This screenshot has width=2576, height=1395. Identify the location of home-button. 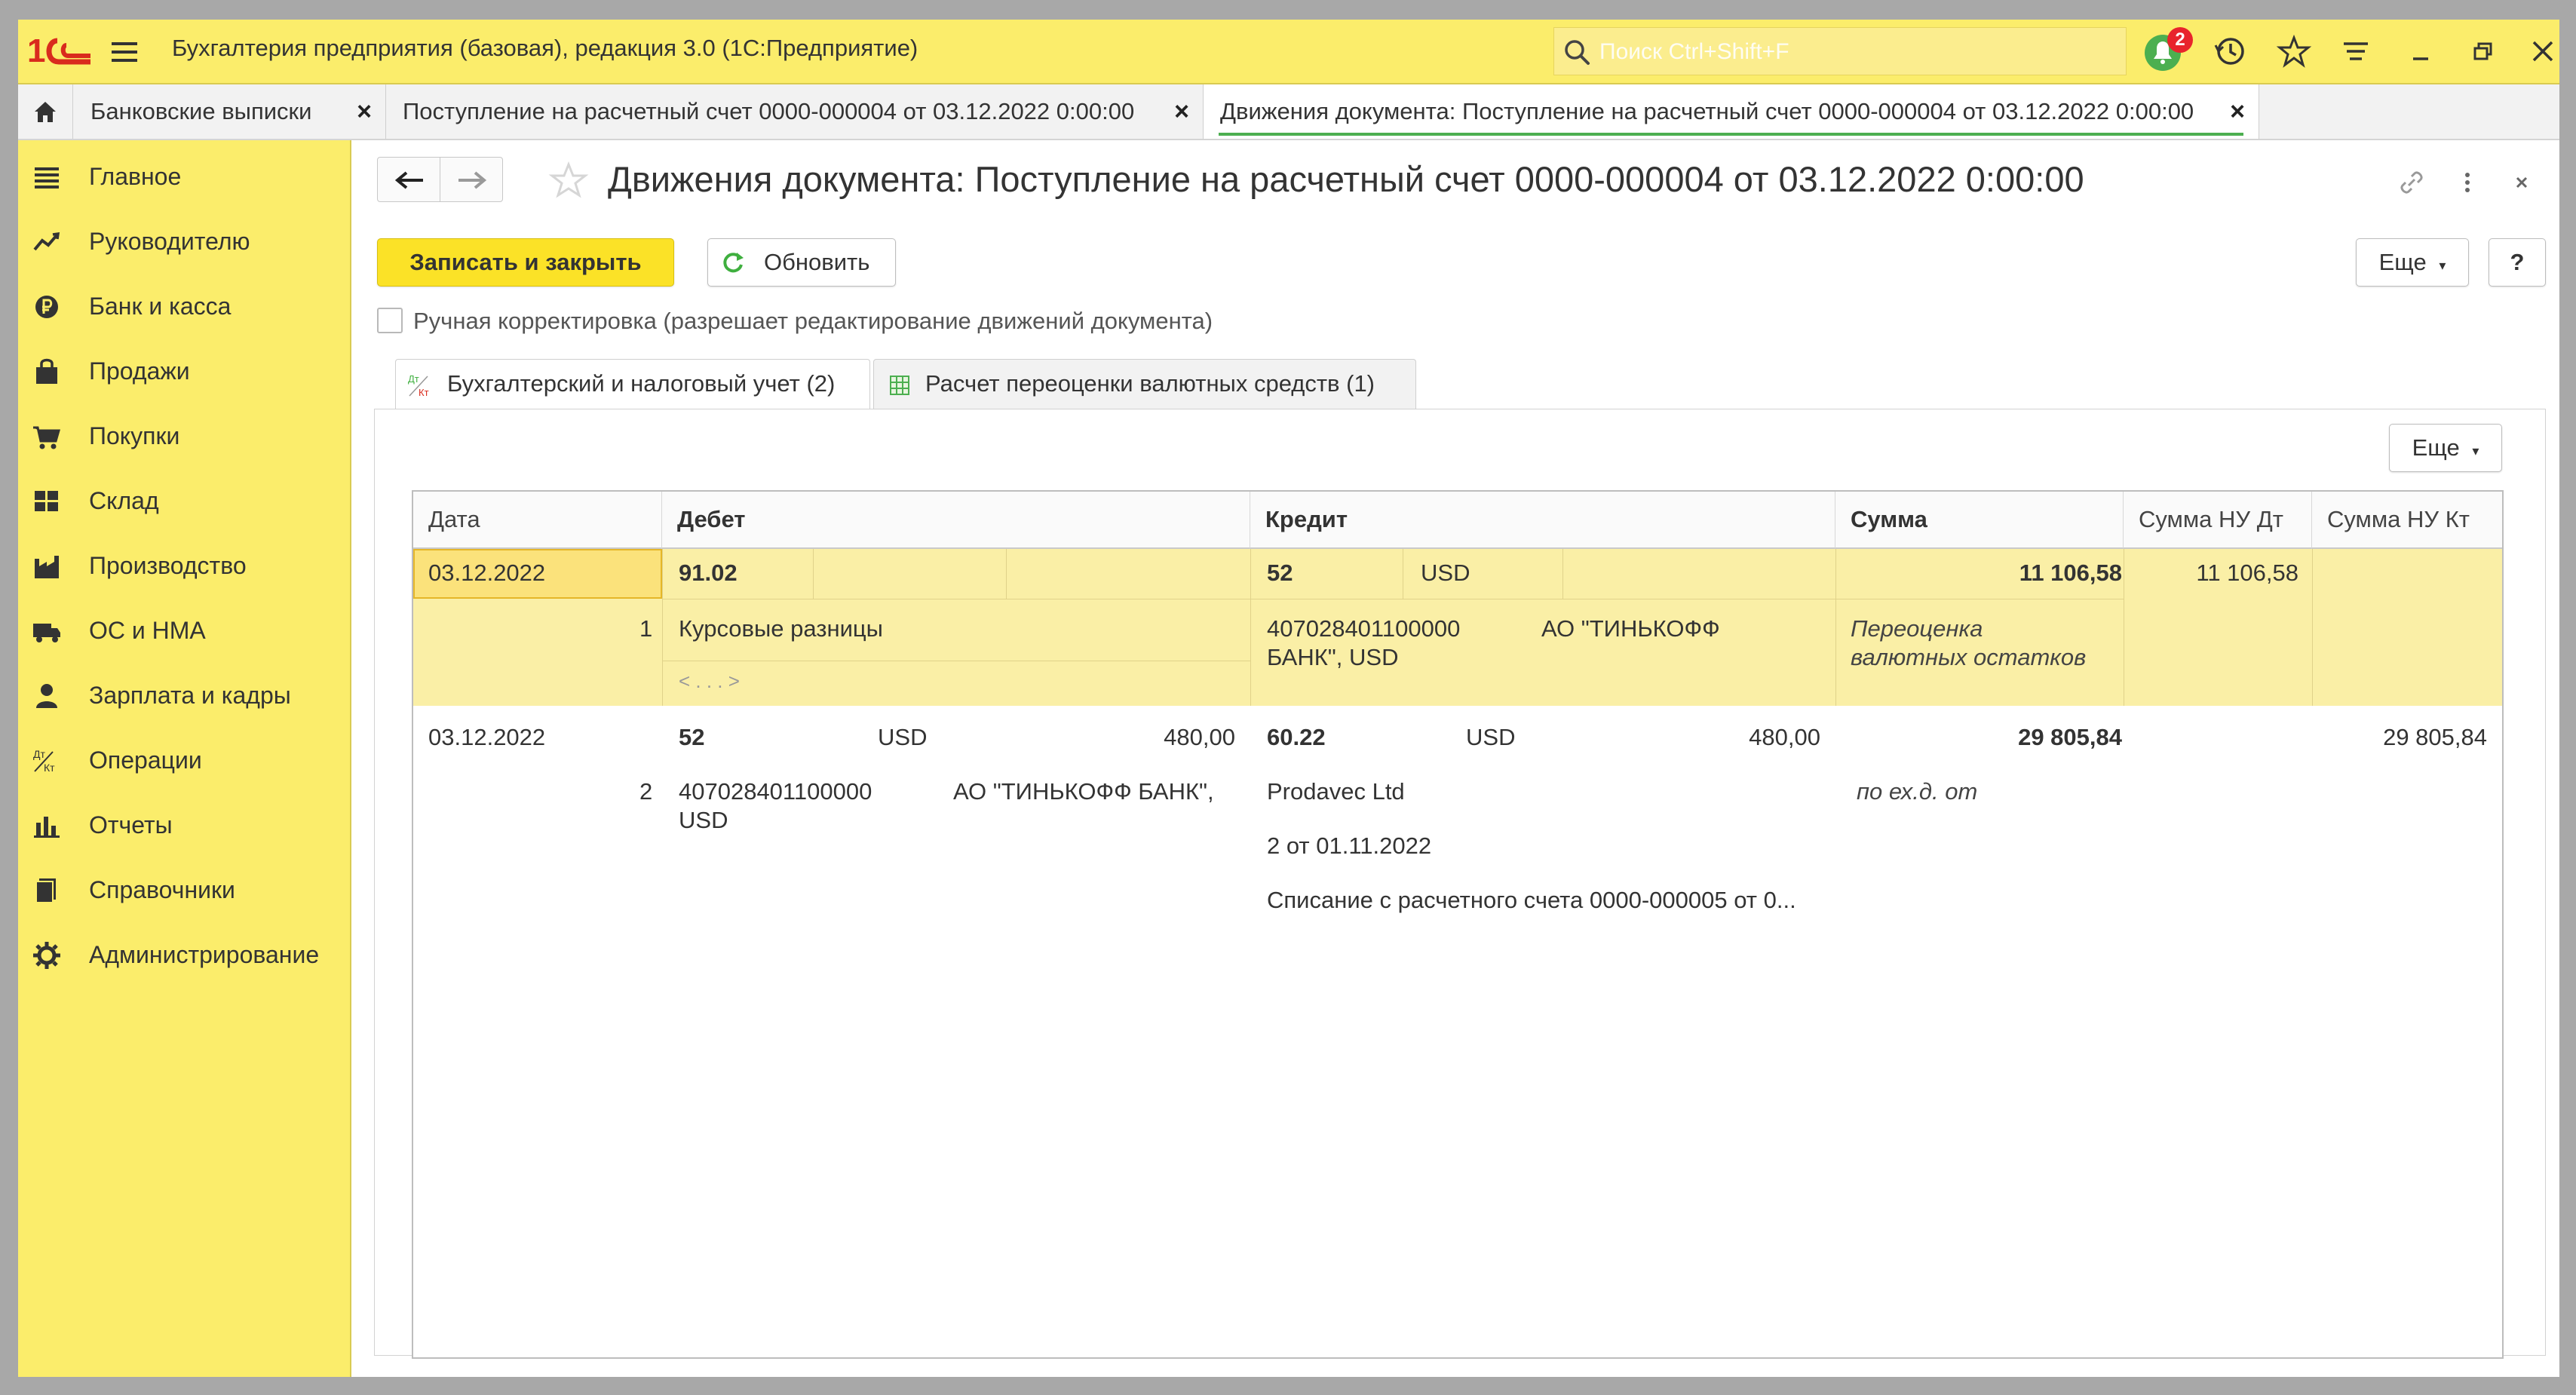
(45, 111).